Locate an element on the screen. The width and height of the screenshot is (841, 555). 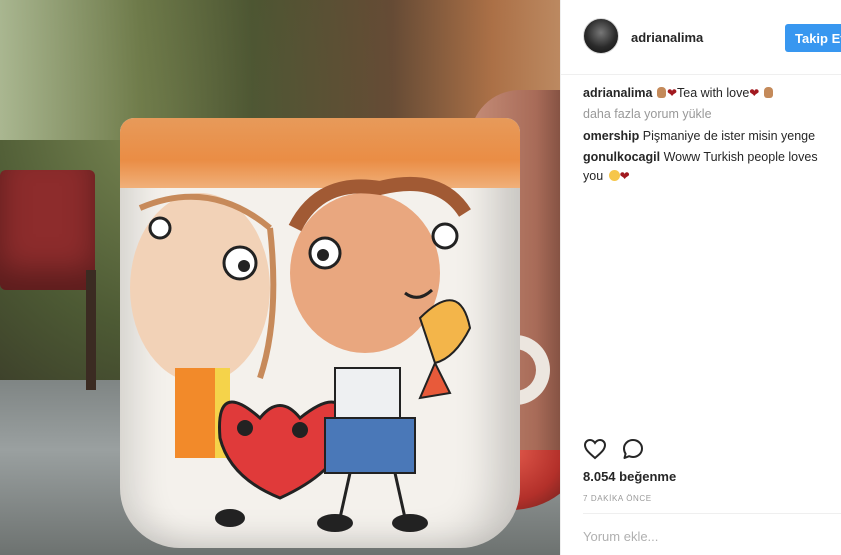
speech-bubble-icon is located at coordinates (633, 449).